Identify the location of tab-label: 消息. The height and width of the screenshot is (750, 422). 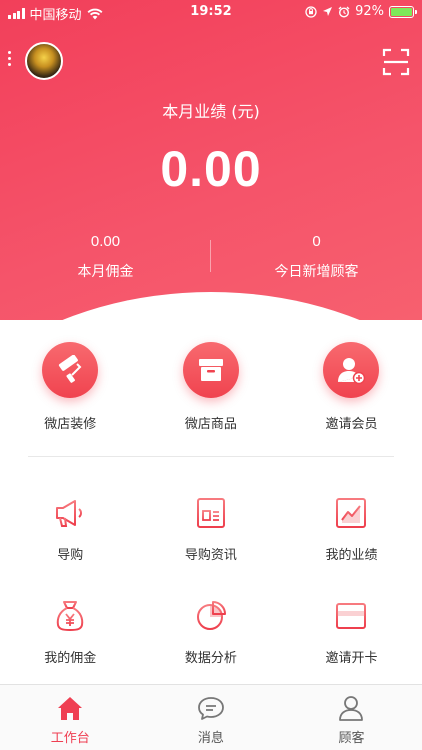
(210, 738).